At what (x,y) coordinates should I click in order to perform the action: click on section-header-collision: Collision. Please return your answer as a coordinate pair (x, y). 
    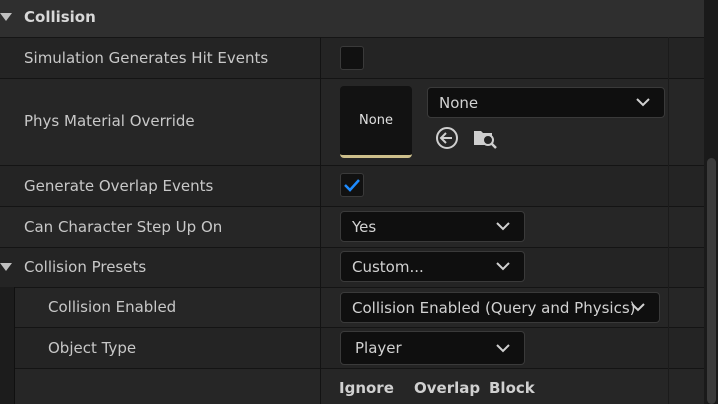
    Looking at the image, I should click on (352, 19).